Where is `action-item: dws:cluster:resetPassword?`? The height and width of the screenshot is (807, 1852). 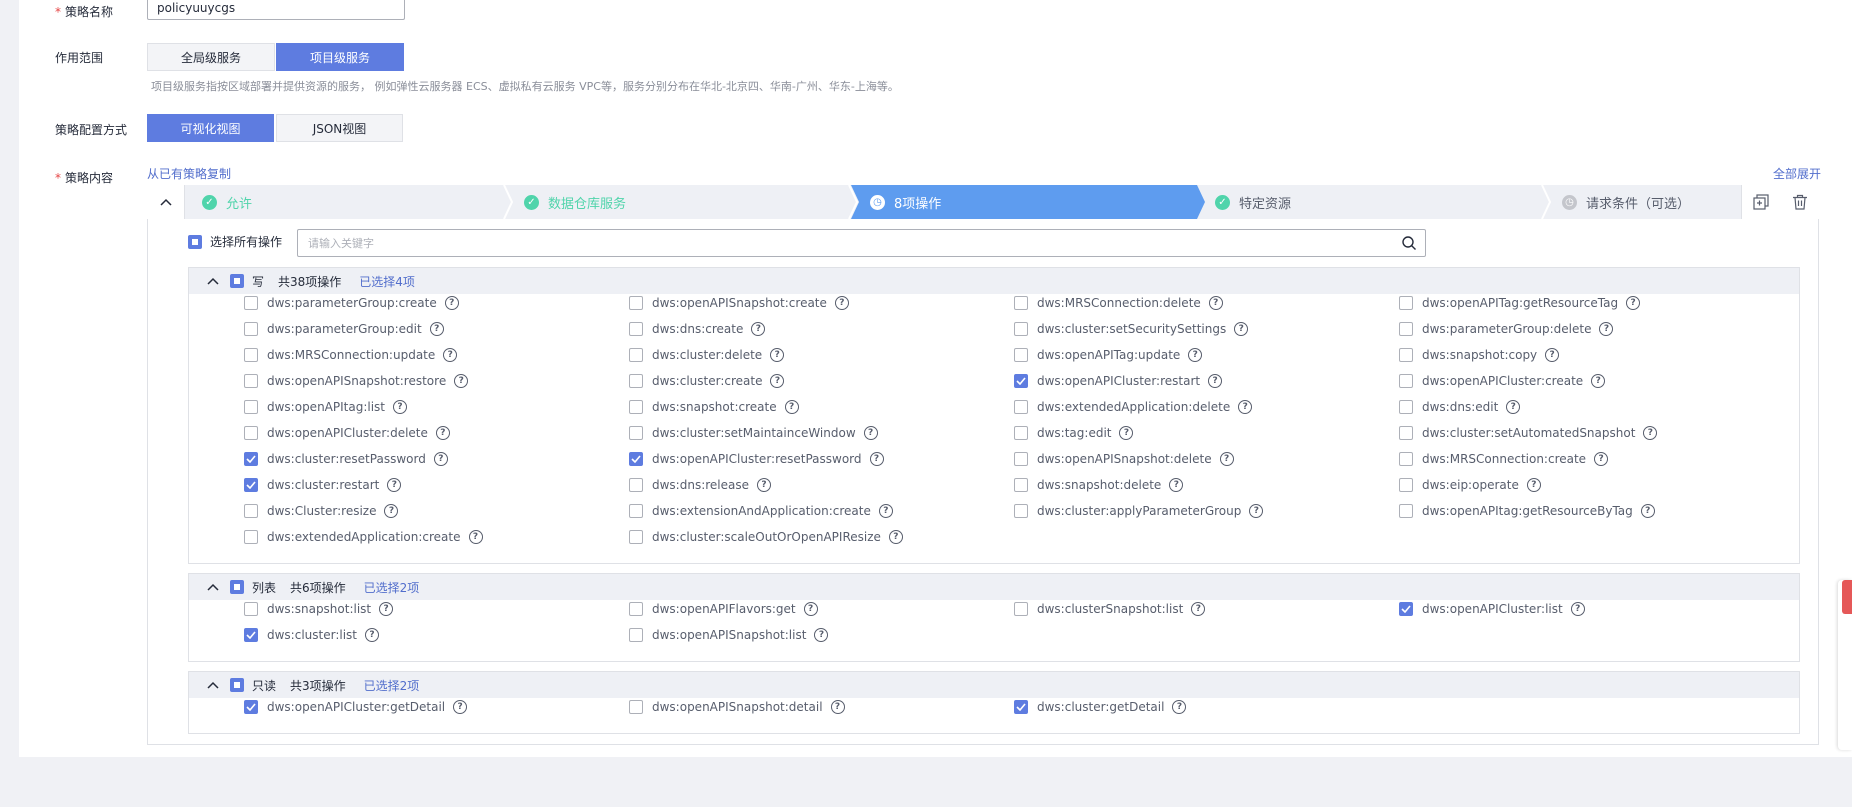 action-item: dws:cluster:resetPassword? is located at coordinates (346, 459).